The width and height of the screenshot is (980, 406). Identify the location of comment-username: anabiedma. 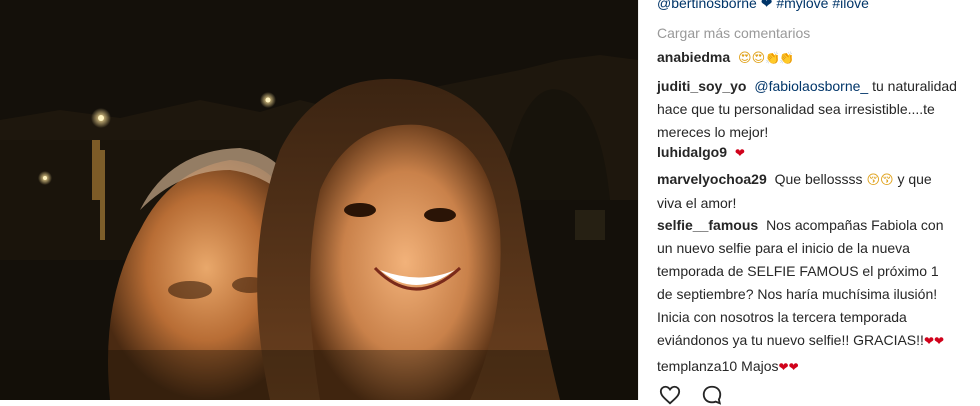
(693, 57).